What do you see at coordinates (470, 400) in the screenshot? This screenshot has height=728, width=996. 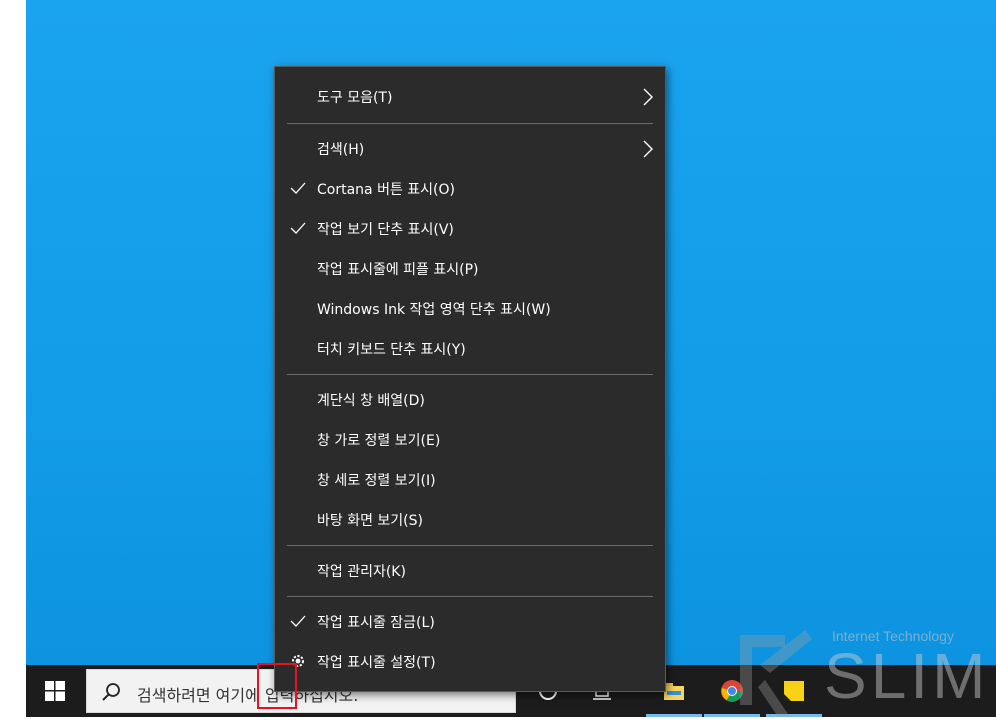 I see `menu-item-cascade-windows: 계단식 창 배열(D)` at bounding box center [470, 400].